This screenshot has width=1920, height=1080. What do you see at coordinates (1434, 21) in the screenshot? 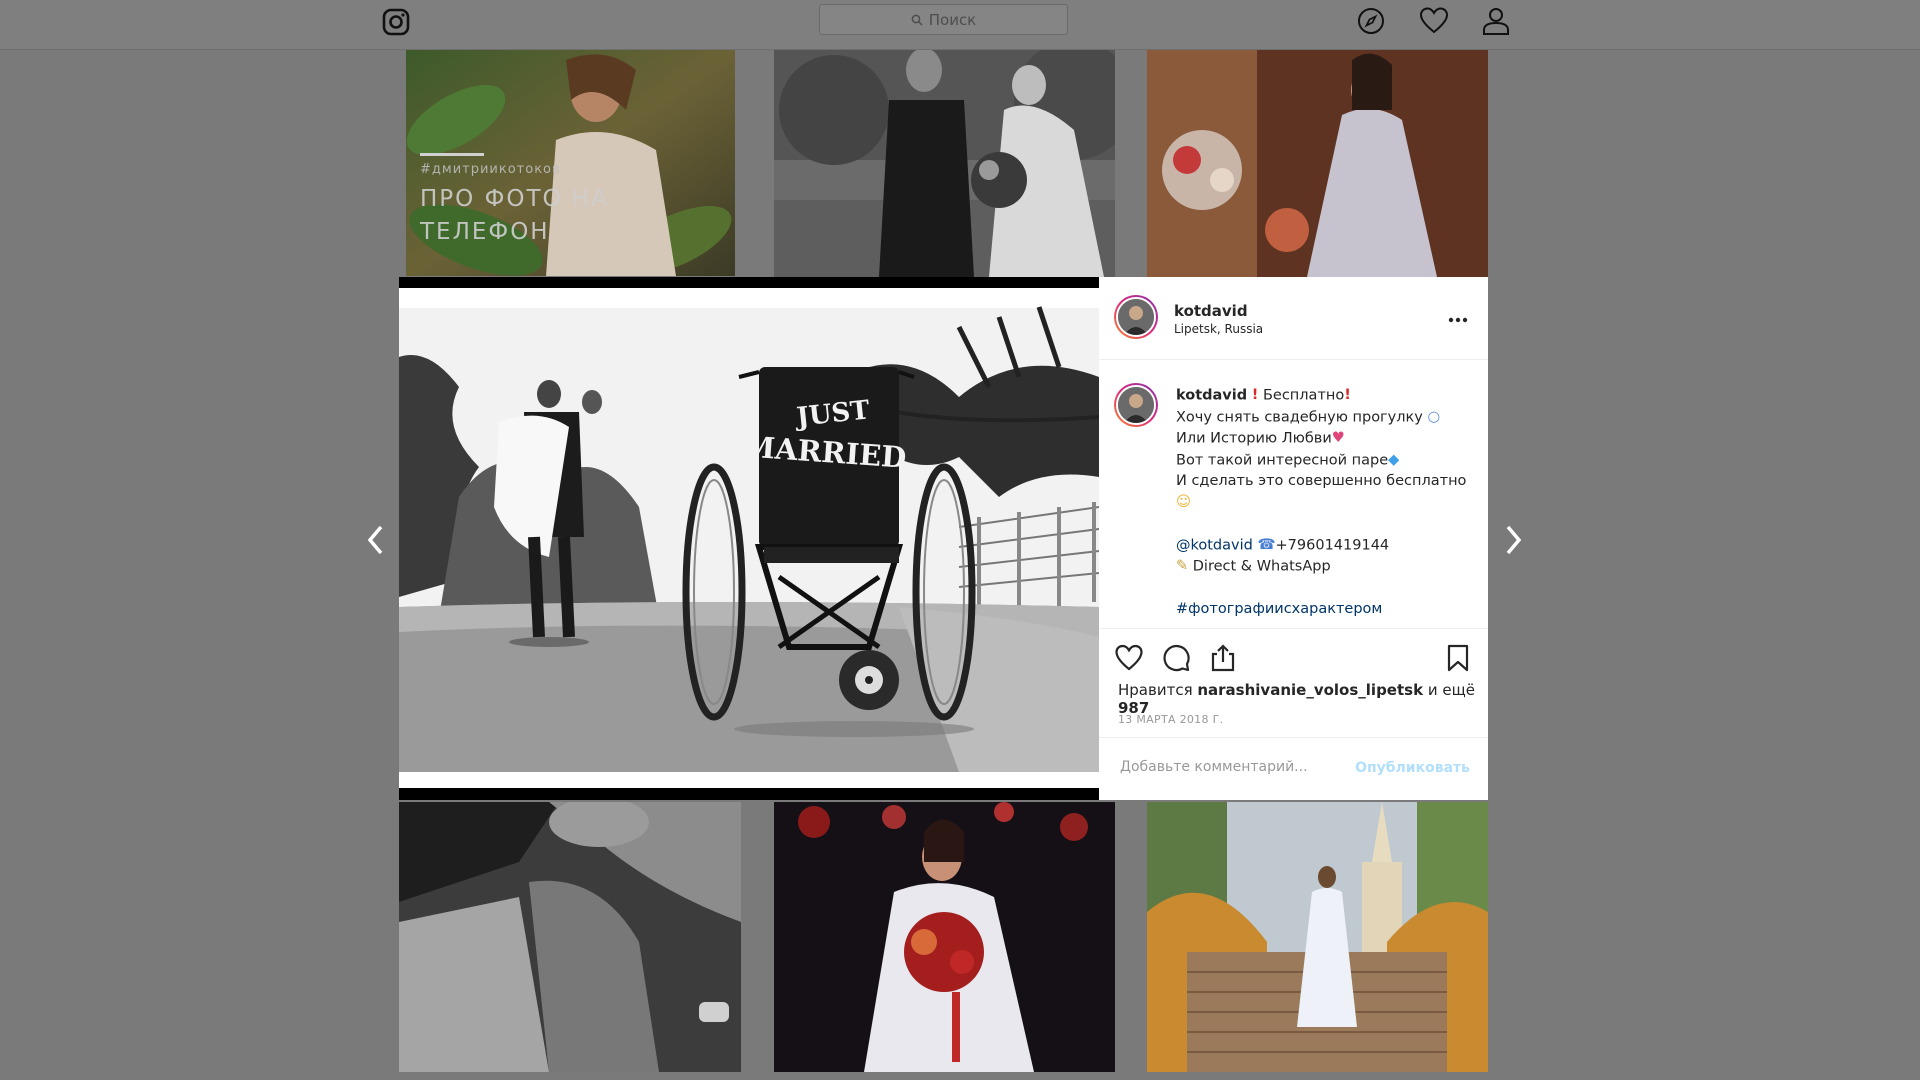
I see `heart-icon` at bounding box center [1434, 21].